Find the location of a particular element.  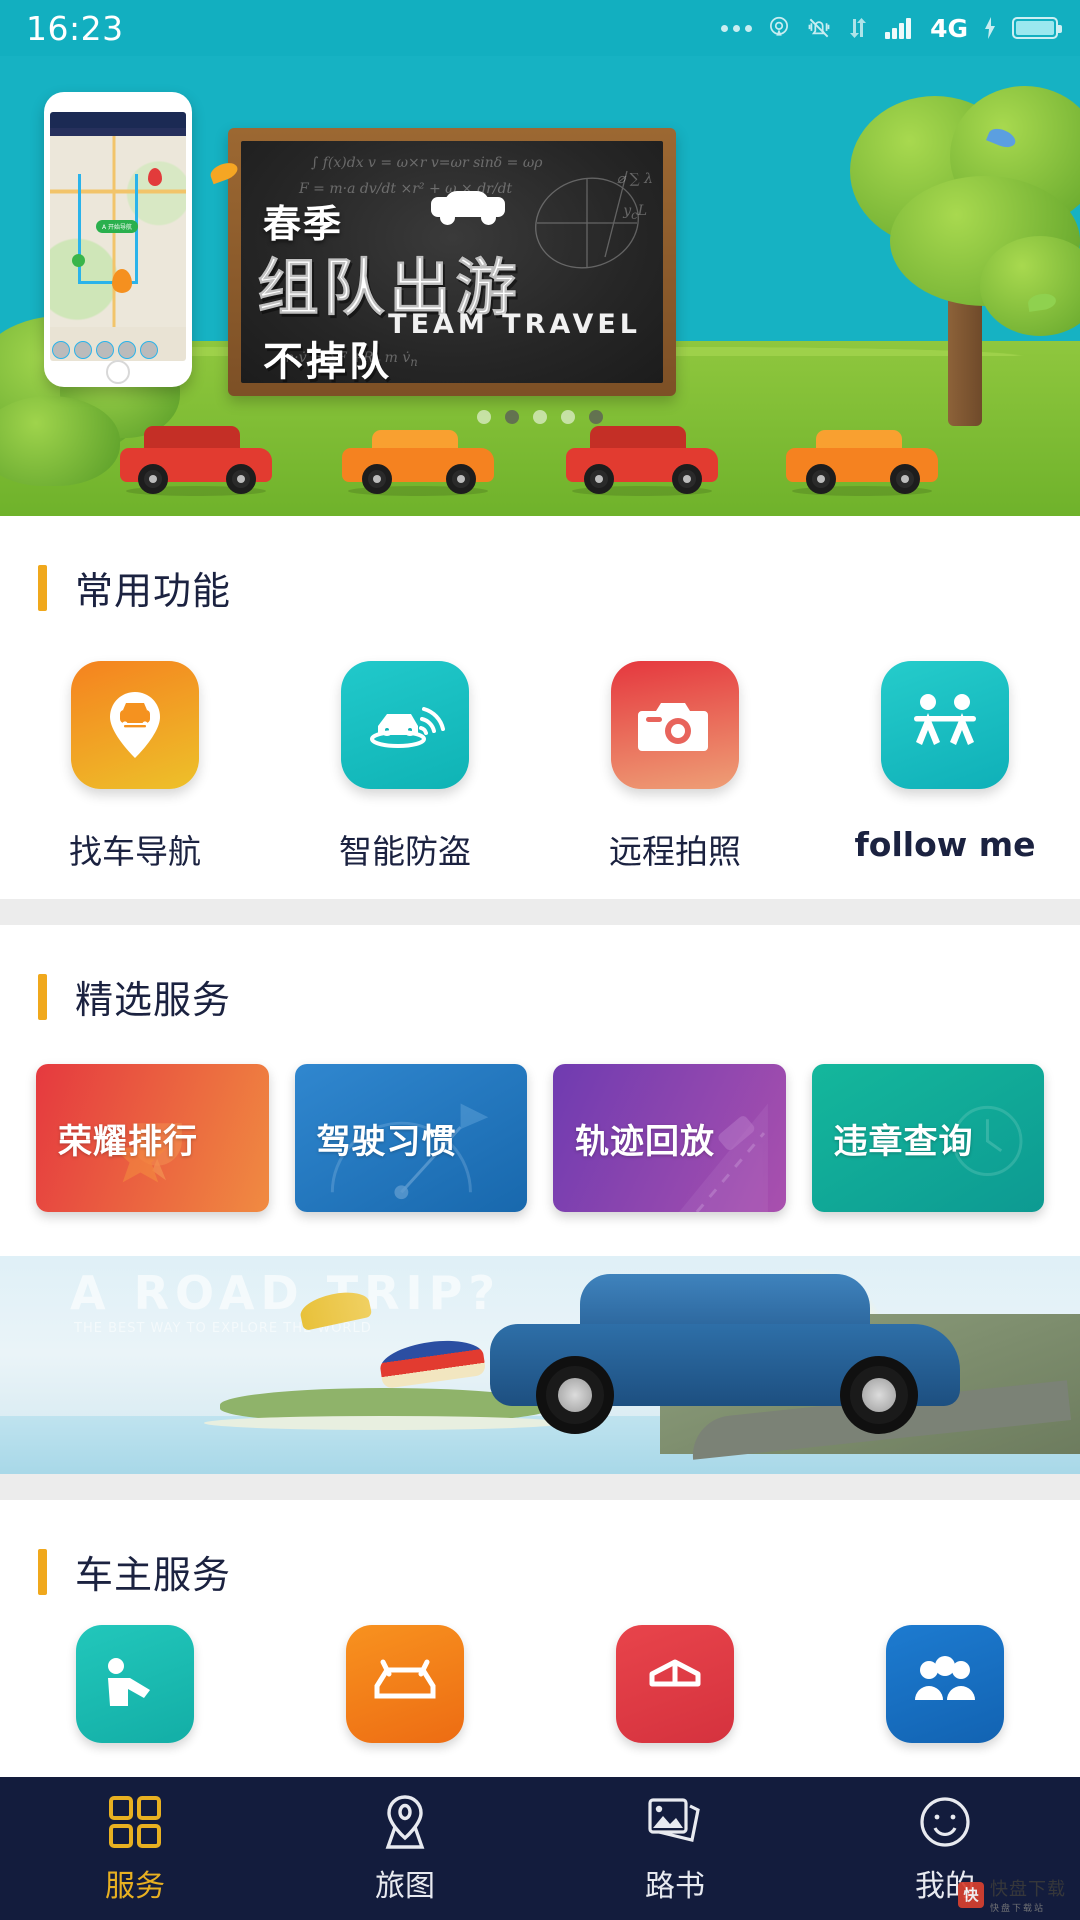

service-card-violation-query: 违章查询 is located at coordinates (927, 1138).